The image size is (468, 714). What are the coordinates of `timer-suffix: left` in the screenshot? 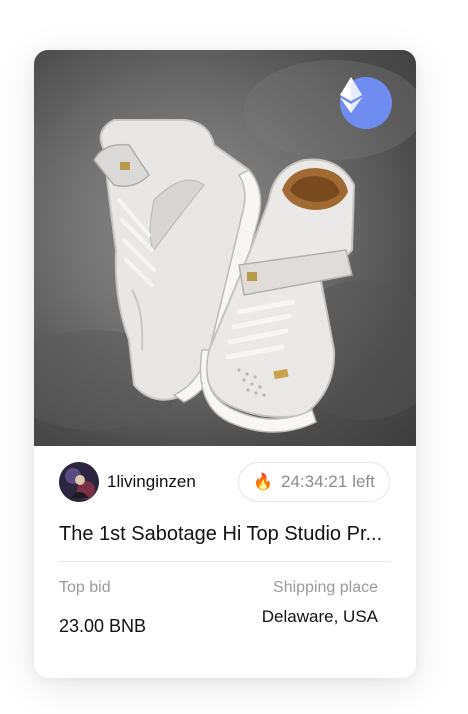 It's located at (363, 481).